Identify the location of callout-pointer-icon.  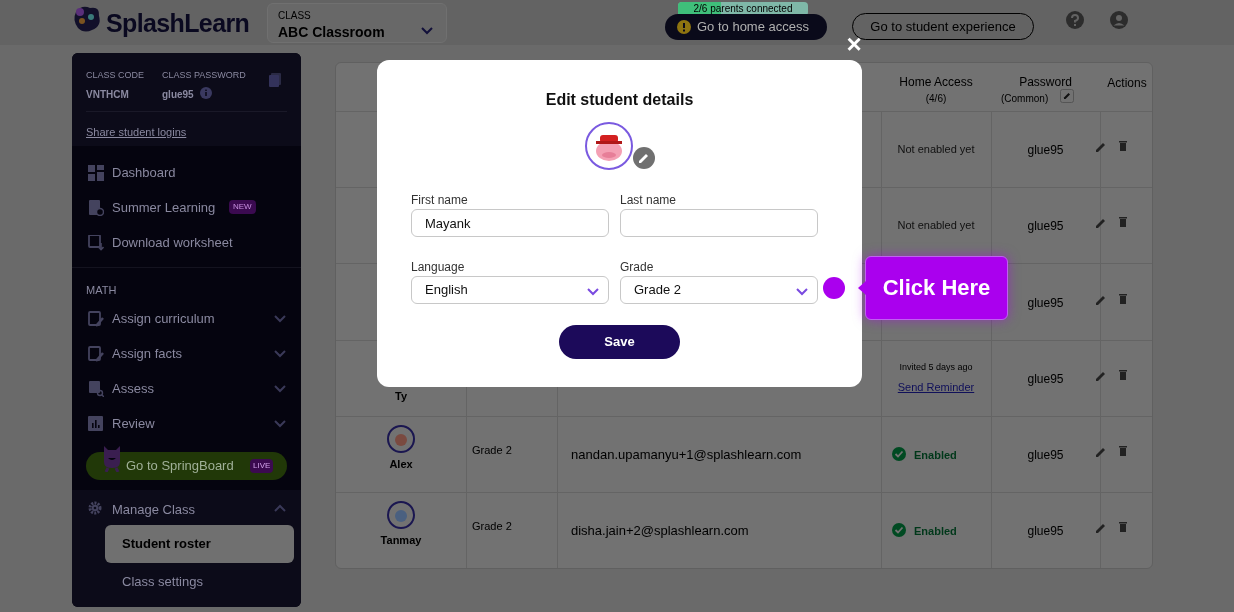
(862, 288).